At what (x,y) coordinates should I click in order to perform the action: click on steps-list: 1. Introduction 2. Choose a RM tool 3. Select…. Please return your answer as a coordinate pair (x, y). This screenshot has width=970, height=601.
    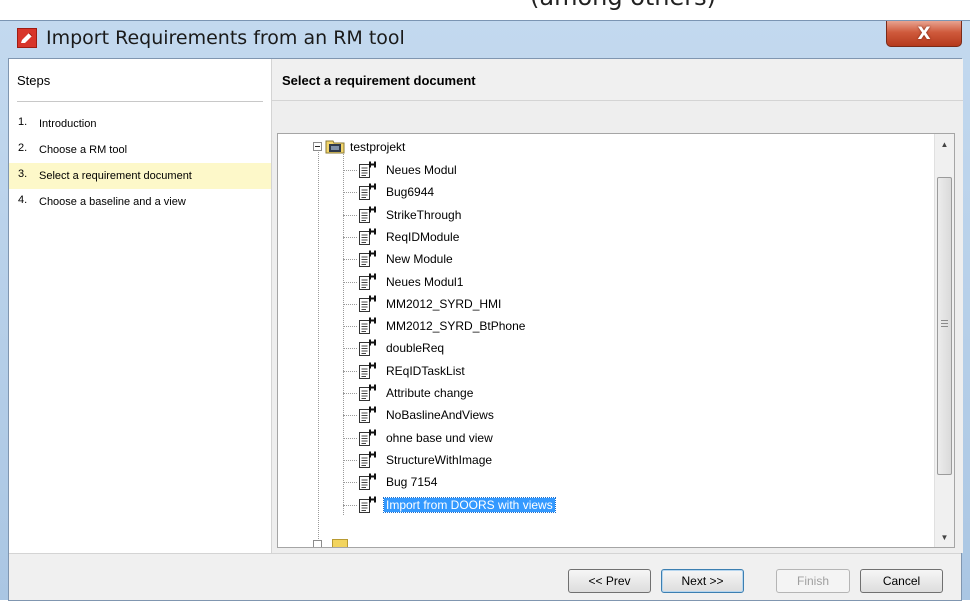
    Looking at the image, I should click on (140, 163).